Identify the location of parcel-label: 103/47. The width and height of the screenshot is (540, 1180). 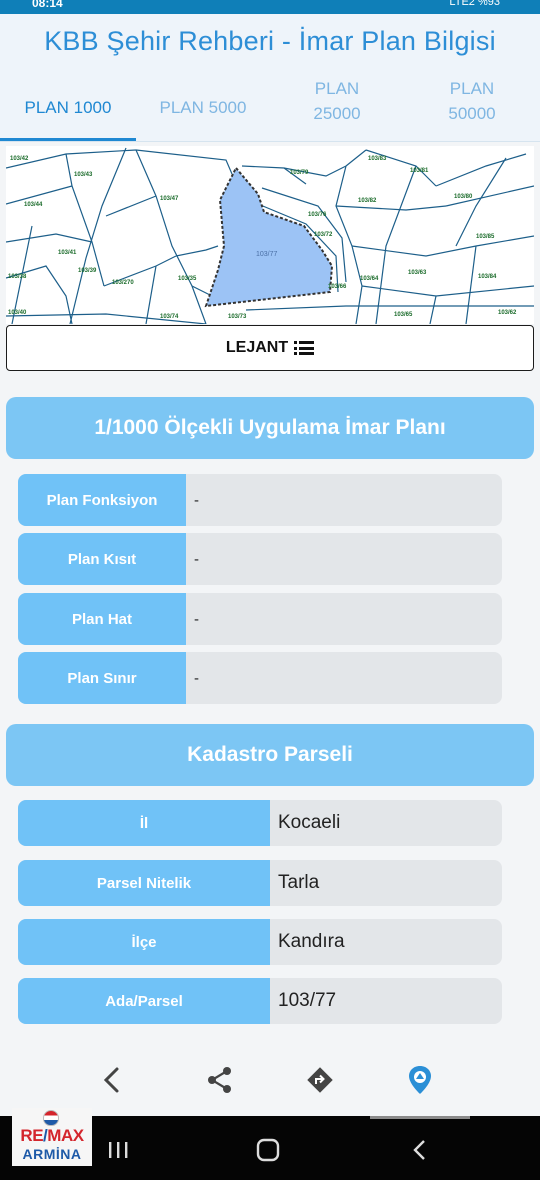
(169, 199).